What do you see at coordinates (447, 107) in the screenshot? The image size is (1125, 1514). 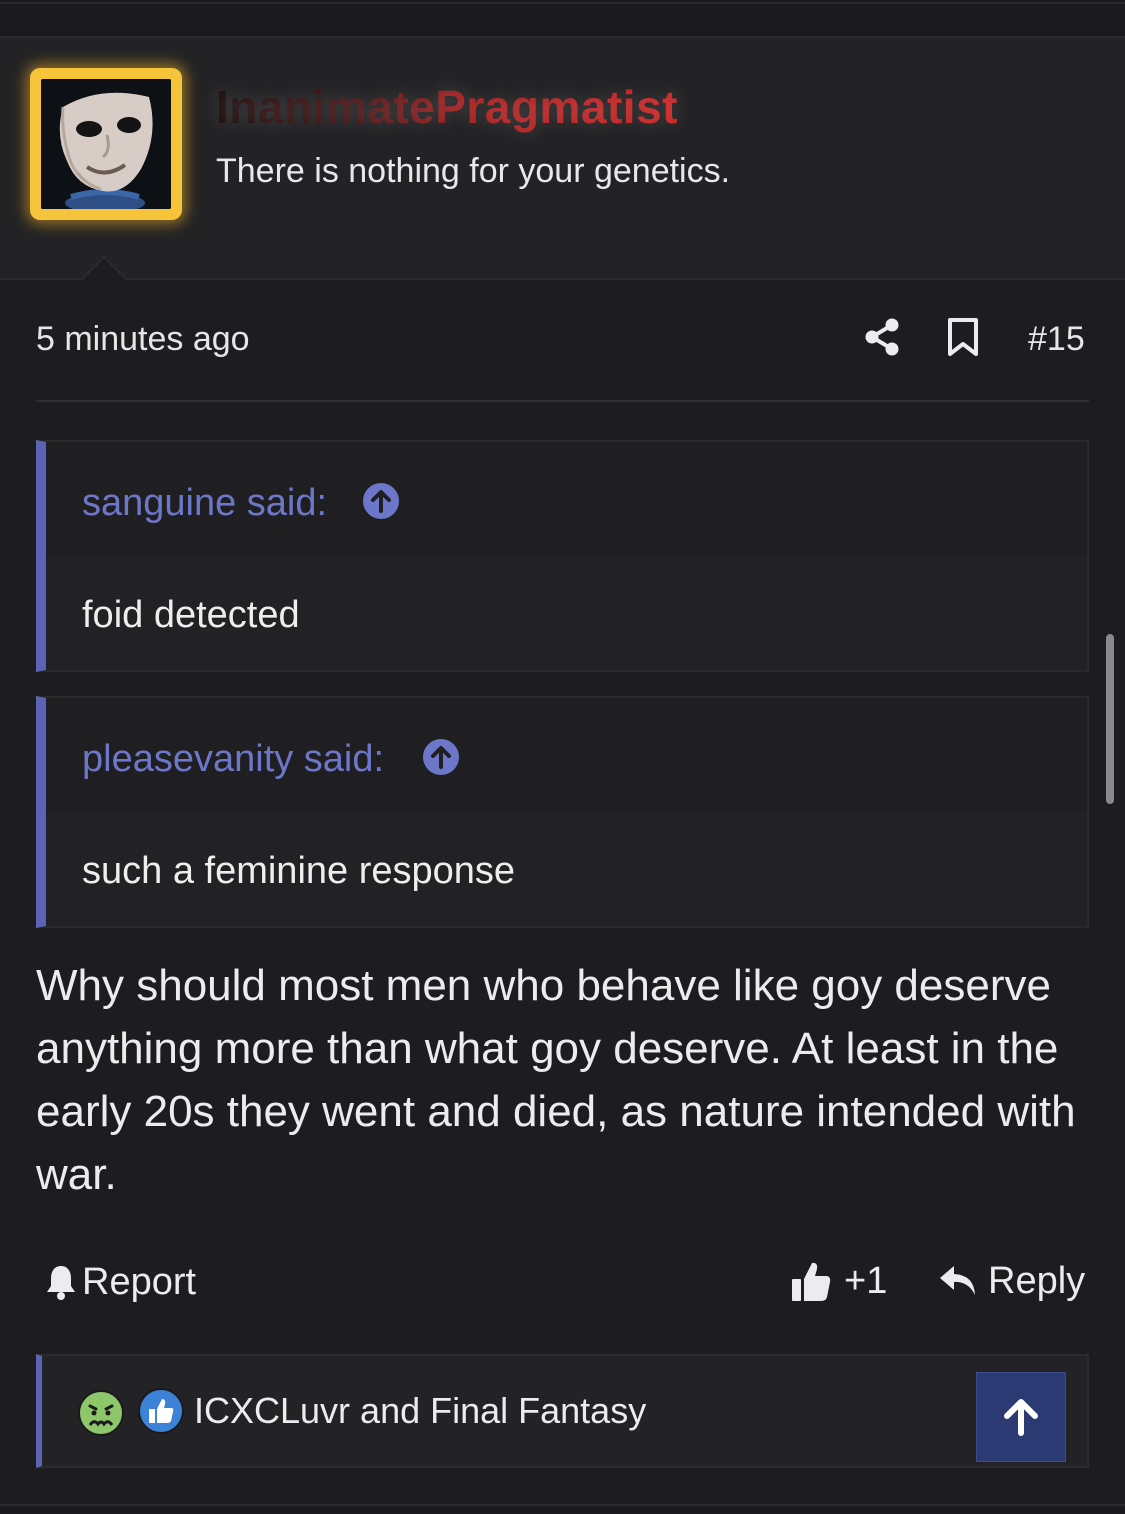 I see `username: InanimatePragmatist` at bounding box center [447, 107].